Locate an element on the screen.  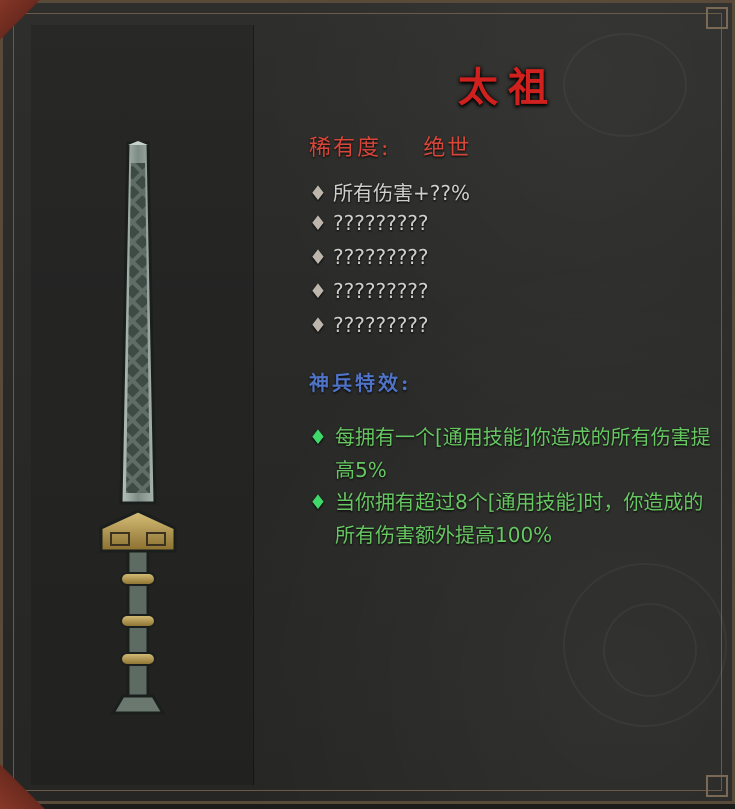
rarity-row: 稀有度: 绝世 is located at coordinates (390, 146).